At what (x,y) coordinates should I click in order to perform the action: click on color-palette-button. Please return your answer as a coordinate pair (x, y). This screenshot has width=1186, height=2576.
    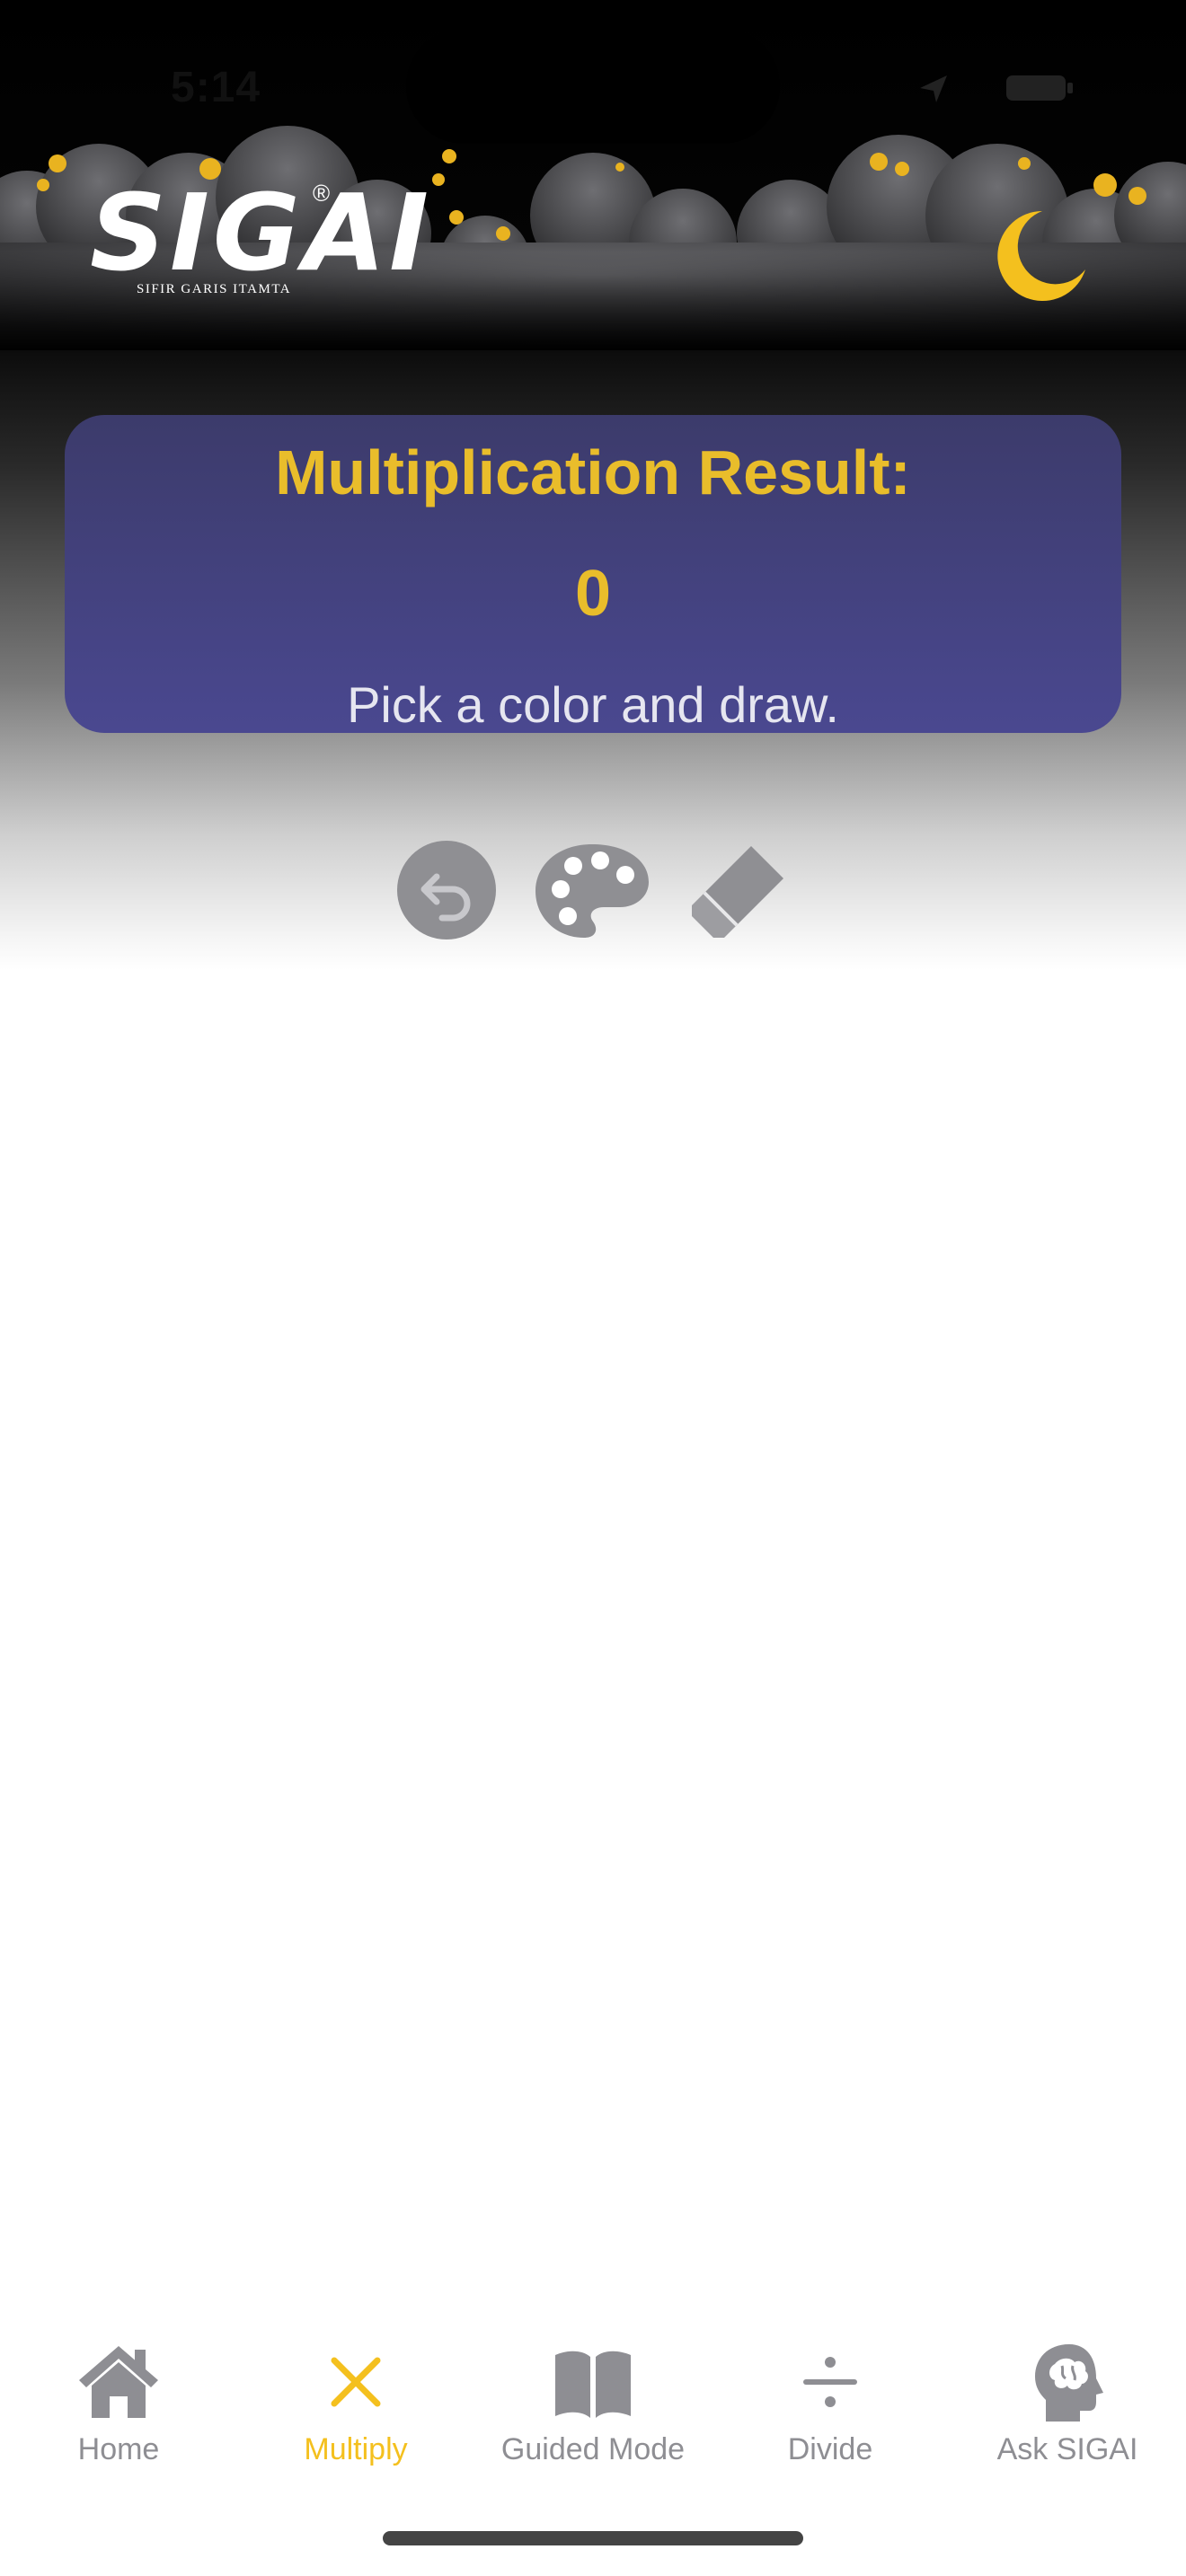
    Looking at the image, I should click on (592, 891).